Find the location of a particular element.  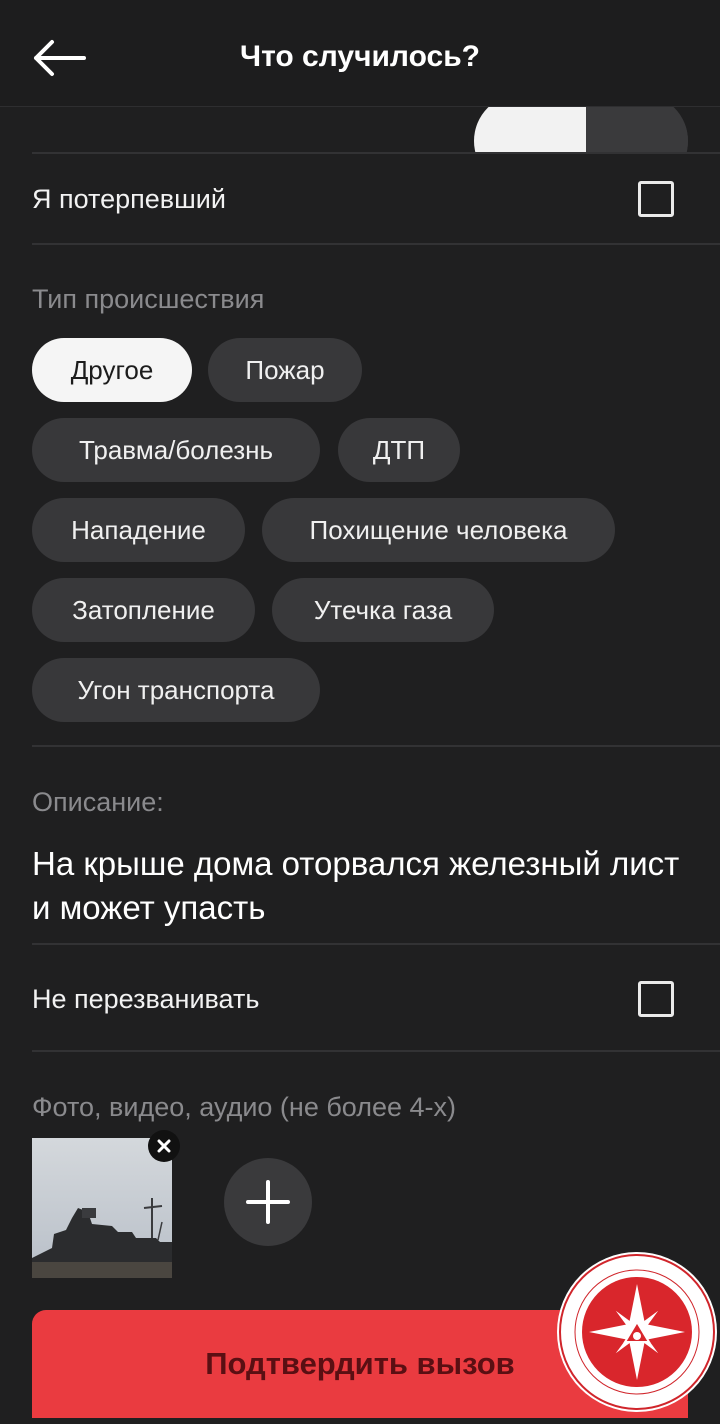

top-app-bar: Что случилось? is located at coordinates (360, 53).